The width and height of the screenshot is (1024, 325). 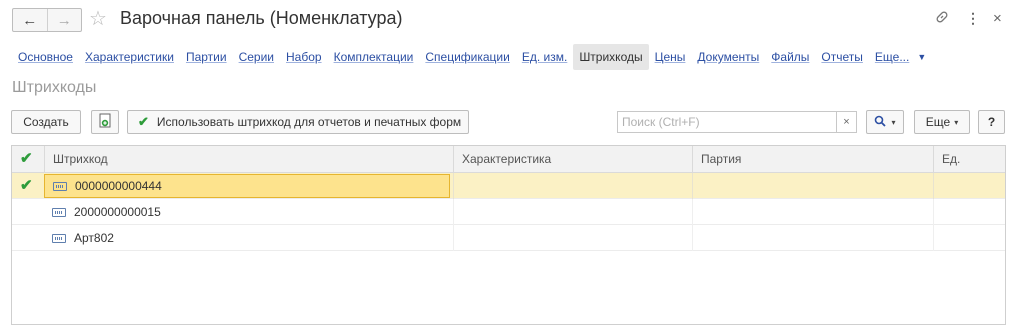 What do you see at coordinates (94, 238) in the screenshot?
I see `barcode-value: Арт802` at bounding box center [94, 238].